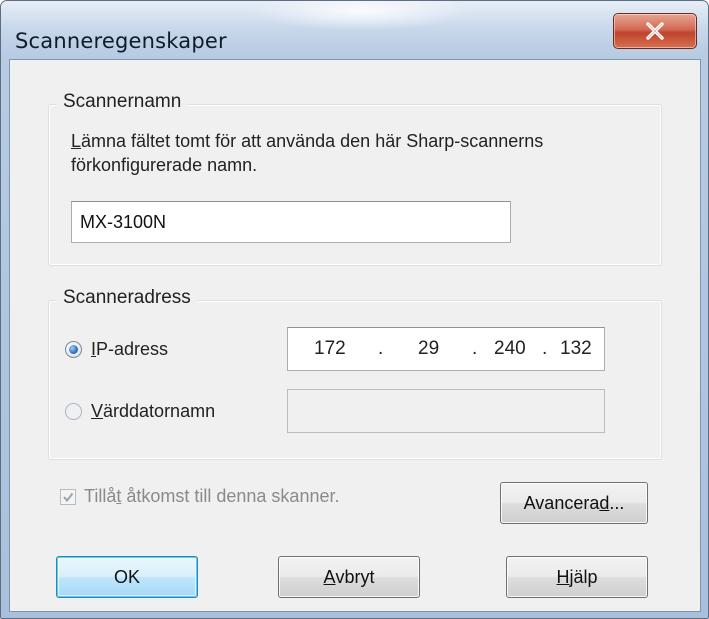 This screenshot has height=619, width=709. What do you see at coordinates (583, 576) in the screenshot?
I see `help-label: jälp` at bounding box center [583, 576].